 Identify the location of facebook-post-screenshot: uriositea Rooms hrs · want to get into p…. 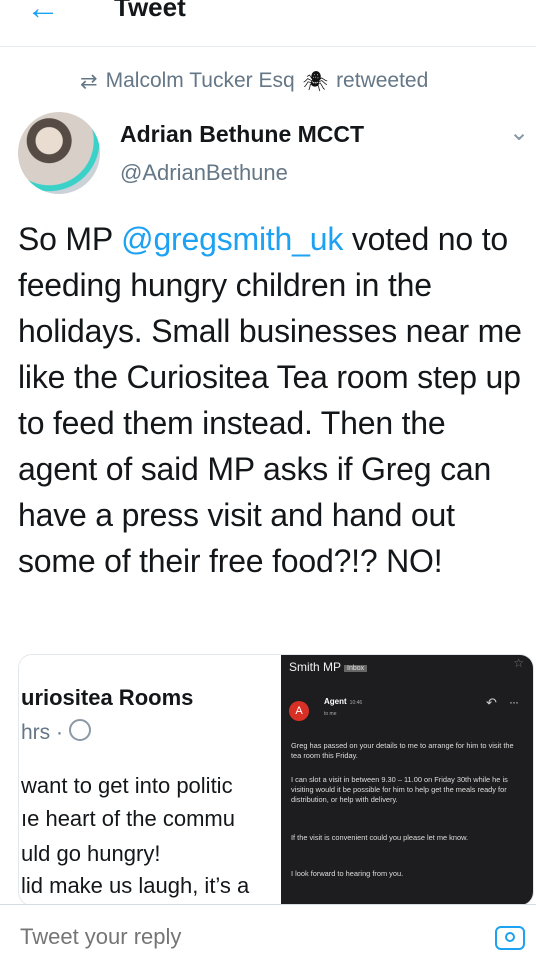
(150, 780).